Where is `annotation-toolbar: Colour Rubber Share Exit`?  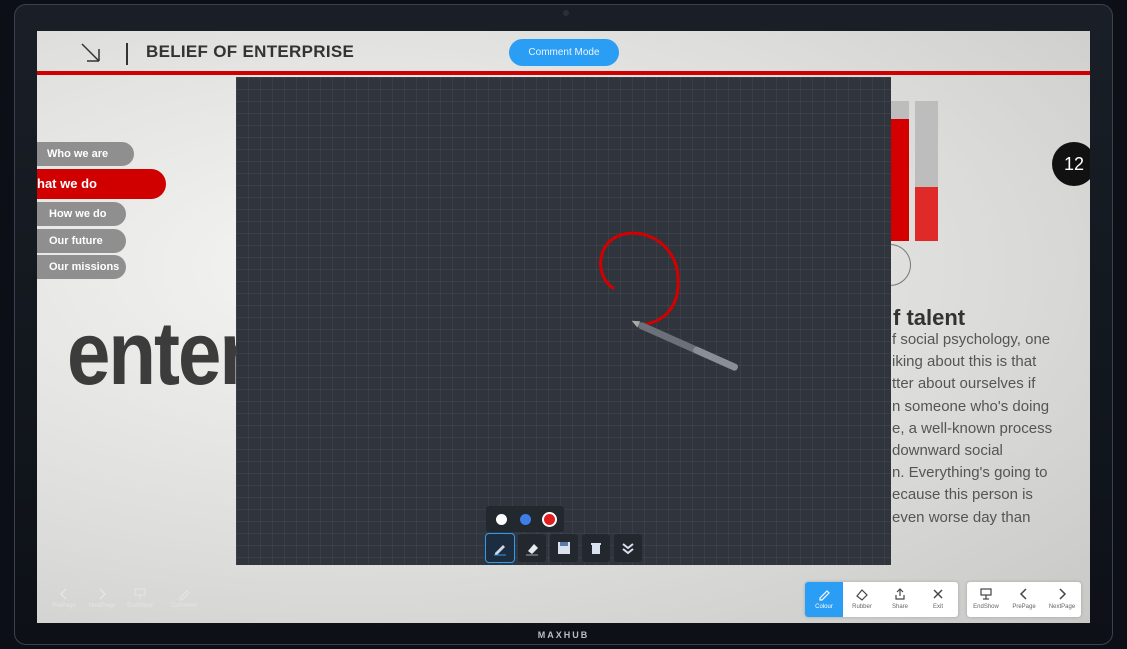 annotation-toolbar: Colour Rubber Share Exit is located at coordinates (881, 599).